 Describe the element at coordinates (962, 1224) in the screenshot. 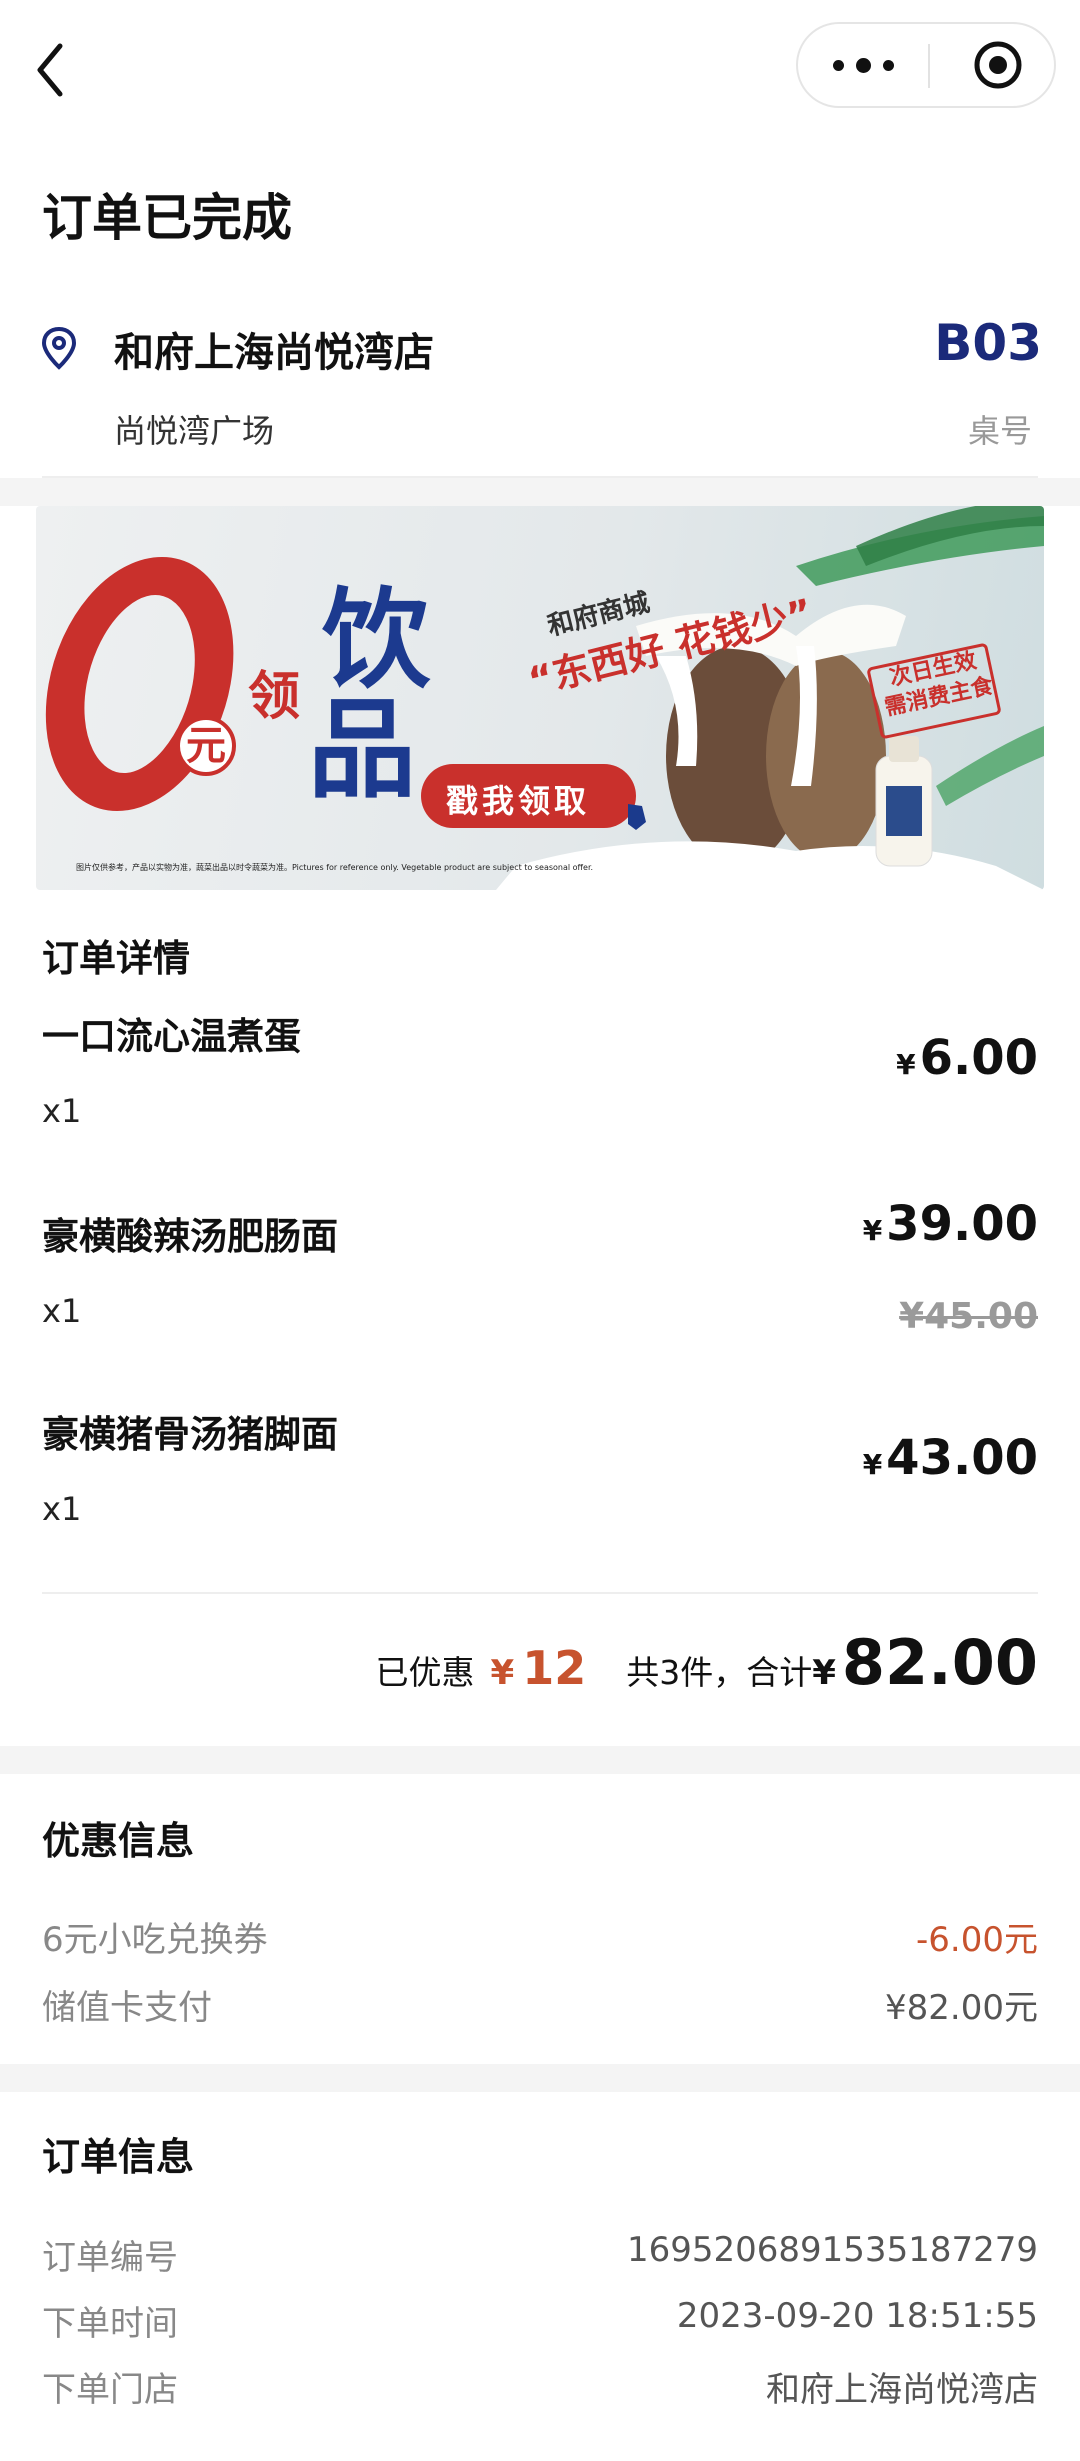

I see `item-price-value: 39.00` at that location.